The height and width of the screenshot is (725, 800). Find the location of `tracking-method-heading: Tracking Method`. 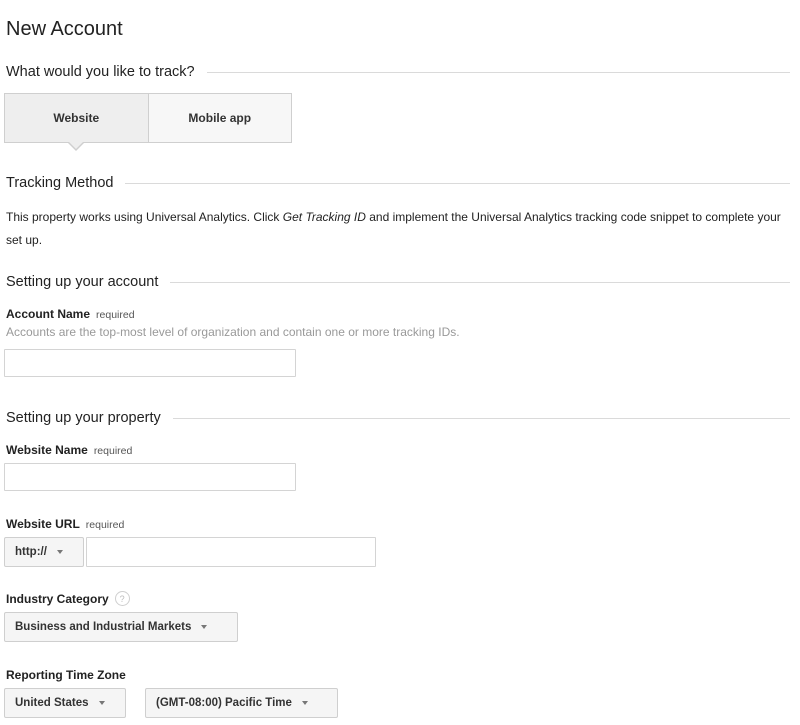

tracking-method-heading: Tracking Method is located at coordinates (398, 183).